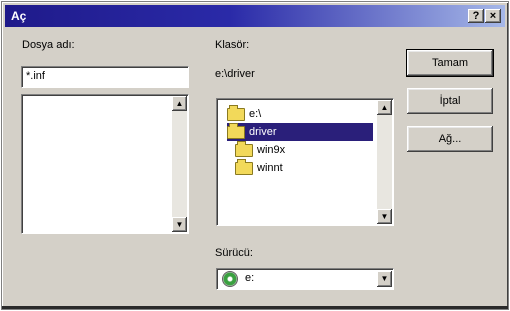 Image resolution: width=510 pixels, height=311 pixels. I want to click on ok-button: Tamam, so click(450, 63).